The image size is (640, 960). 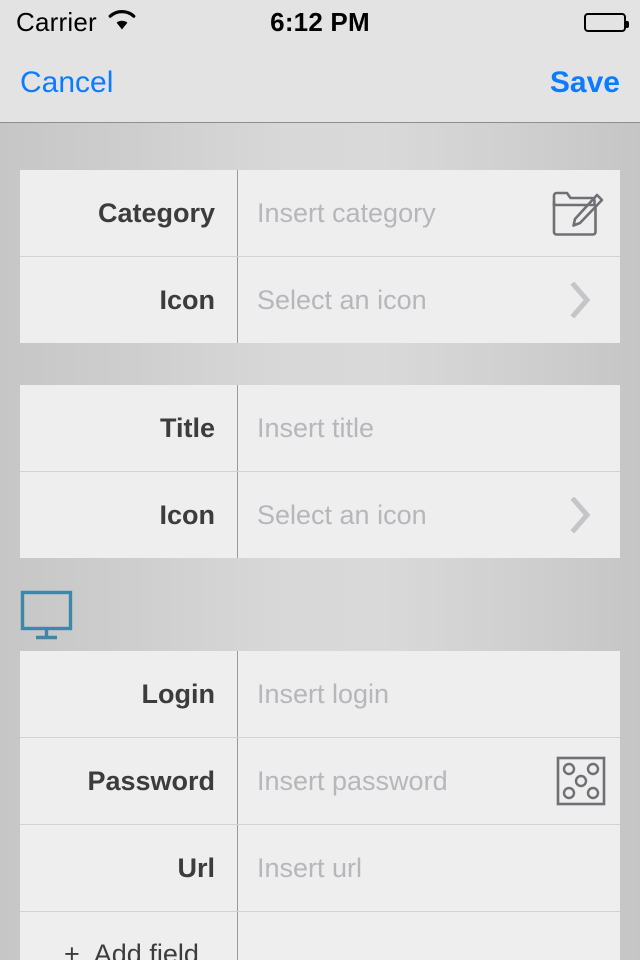 I want to click on password-input: Insert password, so click(x=352, y=781).